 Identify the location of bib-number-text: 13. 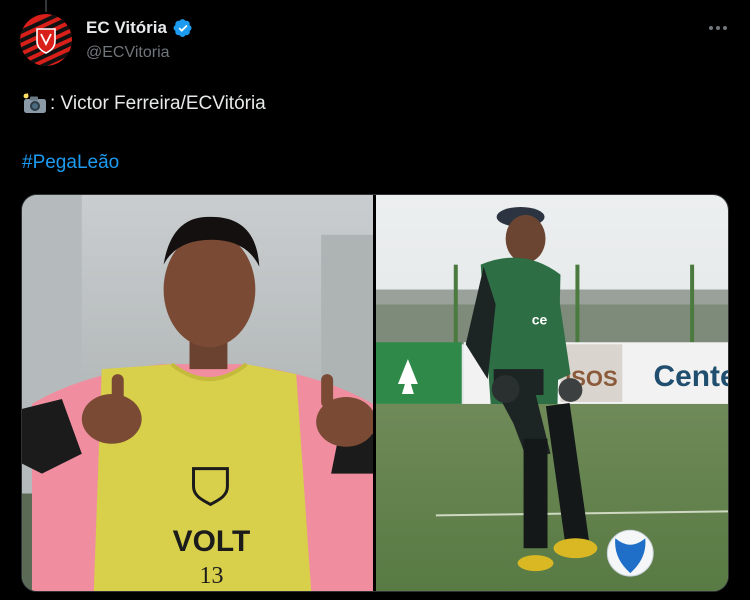
(212, 576).